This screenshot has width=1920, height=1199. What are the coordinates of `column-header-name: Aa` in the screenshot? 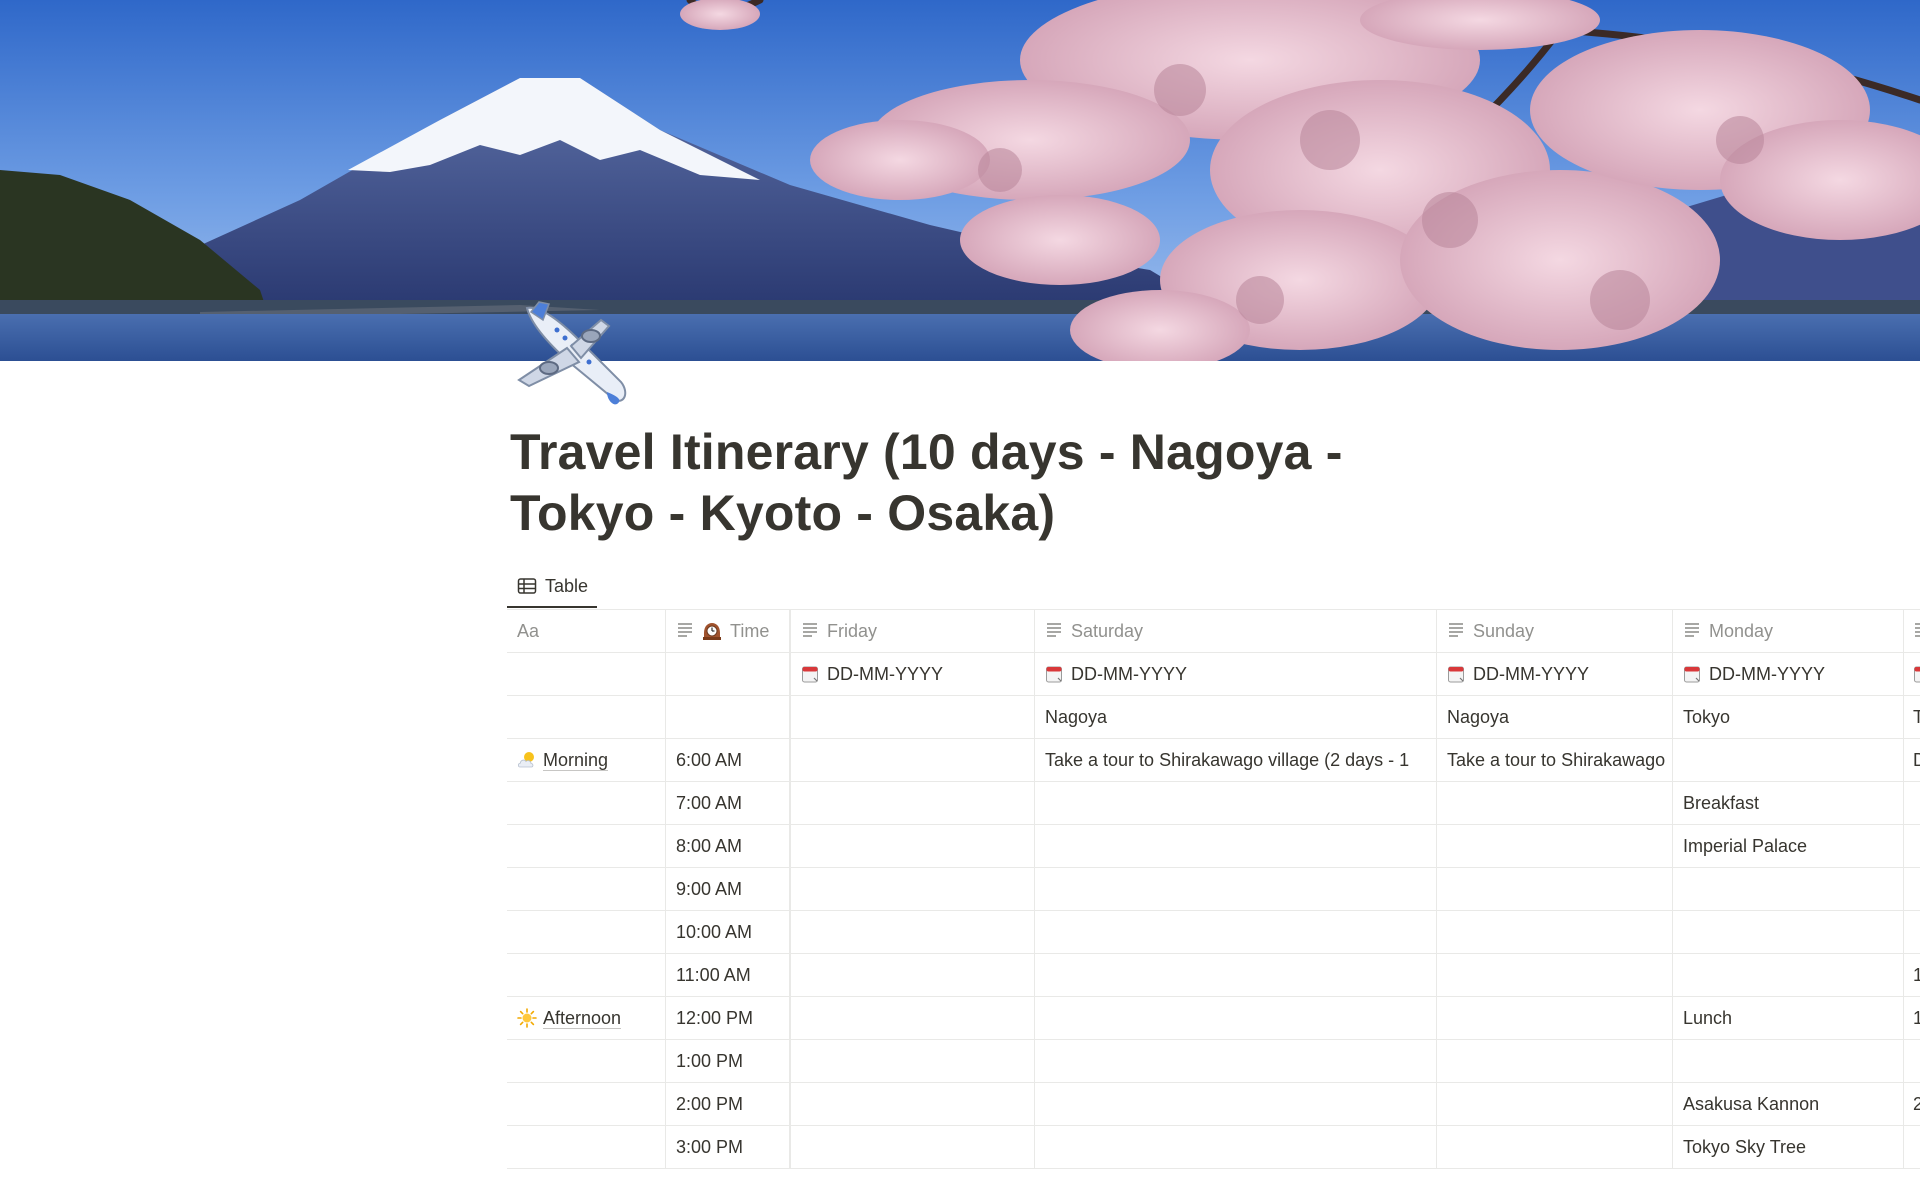 It's located at (586, 631).